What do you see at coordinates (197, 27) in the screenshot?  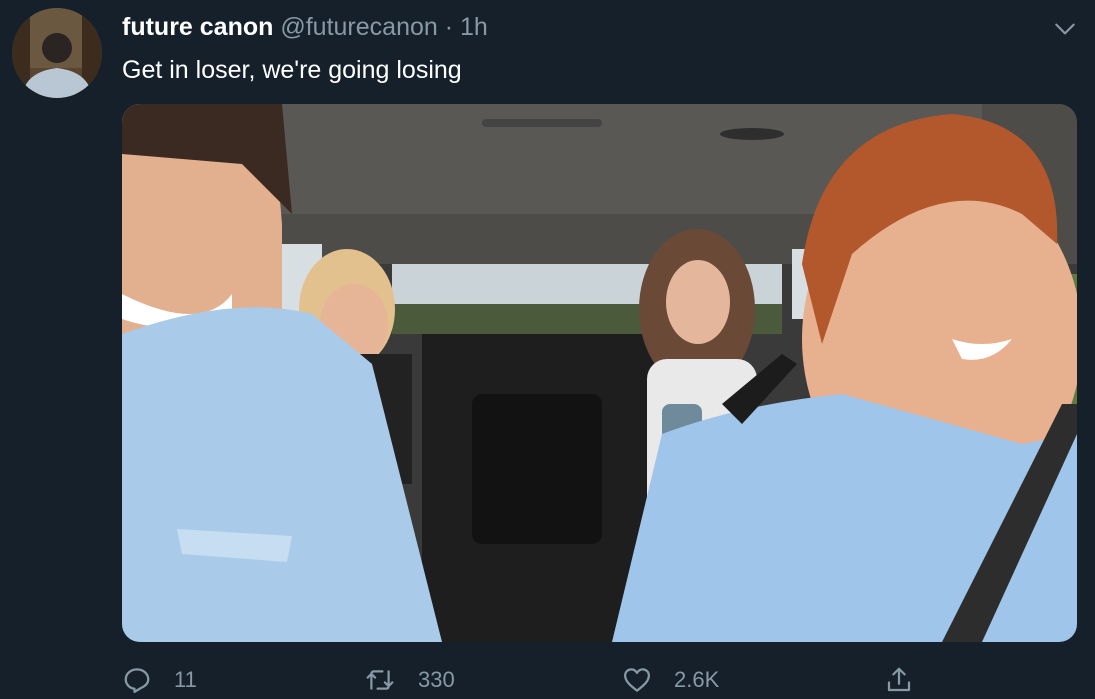 I see `display-name: future canon` at bounding box center [197, 27].